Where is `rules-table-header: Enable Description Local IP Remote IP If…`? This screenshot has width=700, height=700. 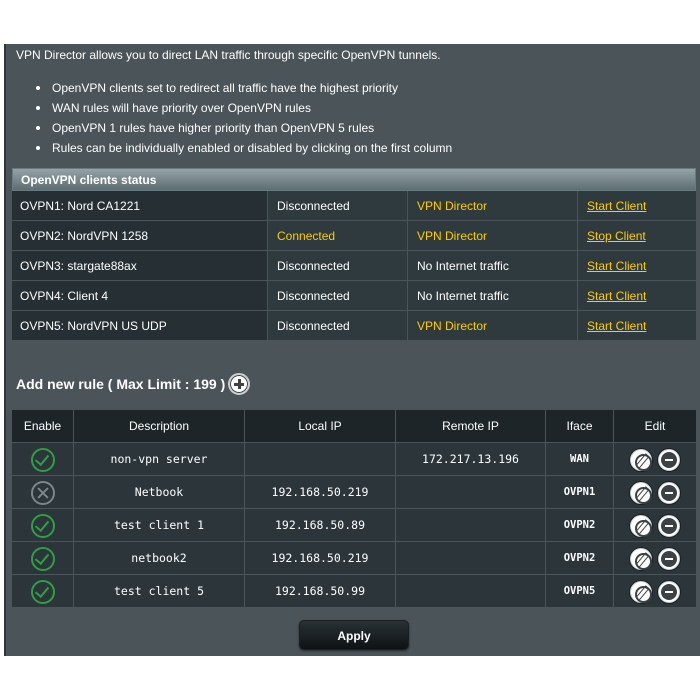
rules-table-header: Enable Description Local IP Remote IP If… is located at coordinates (354, 426).